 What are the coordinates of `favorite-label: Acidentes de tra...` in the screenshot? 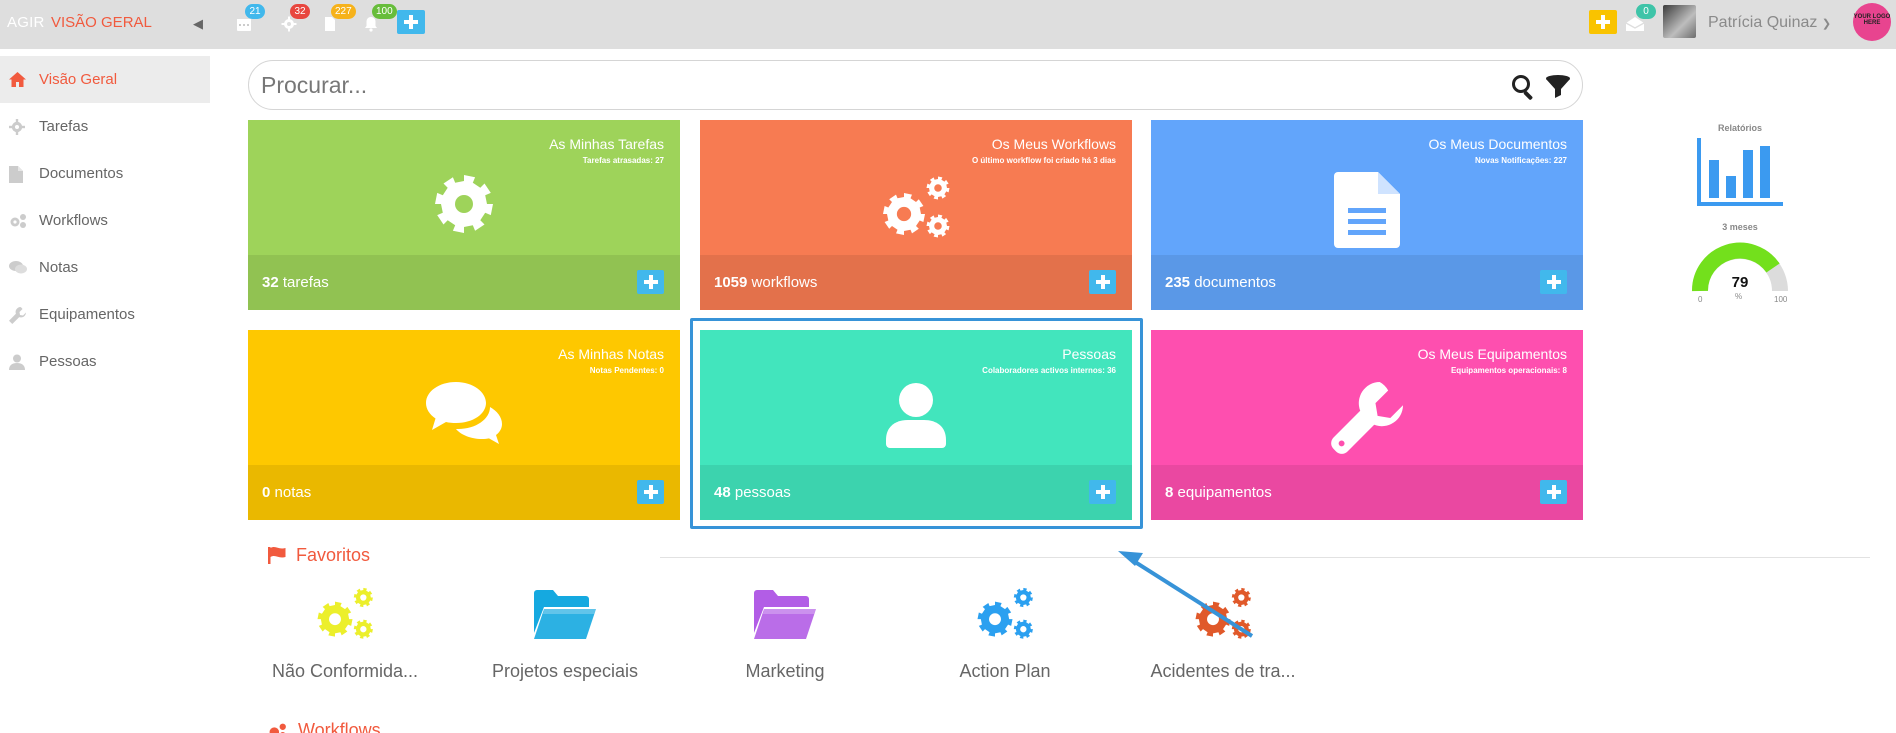 It's located at (1223, 671).